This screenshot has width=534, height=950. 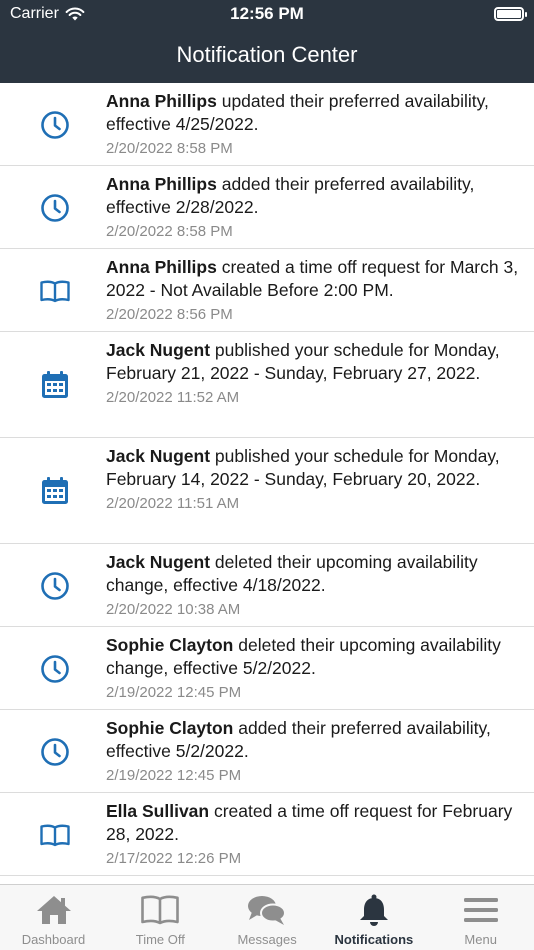 I want to click on tab-label: Dashboard, so click(x=53, y=939).